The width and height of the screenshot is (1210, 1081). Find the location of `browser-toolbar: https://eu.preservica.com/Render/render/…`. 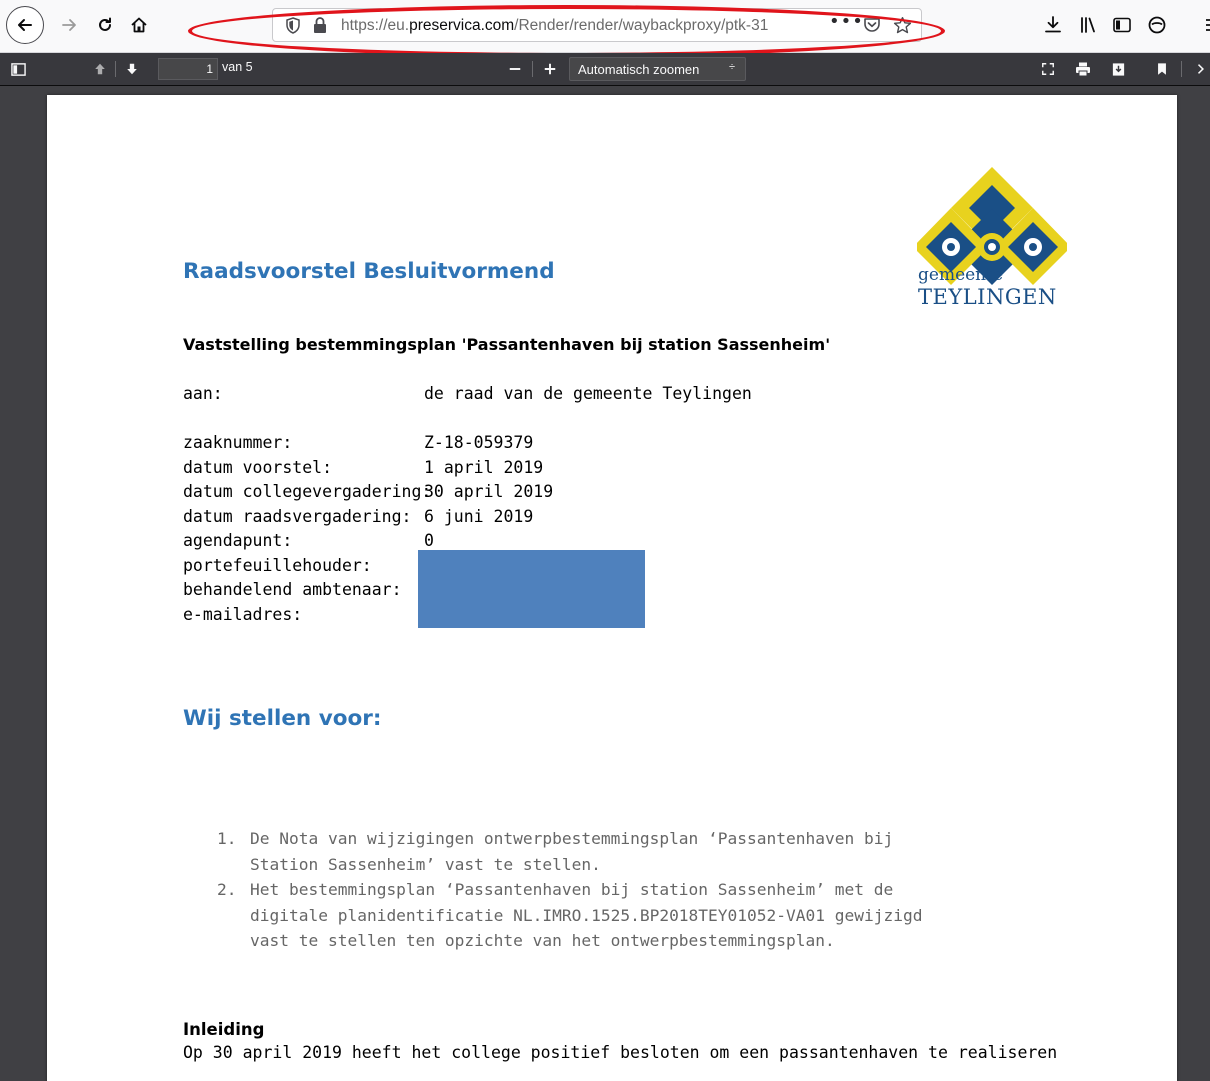

browser-toolbar: https://eu.preservica.com/Render/render/… is located at coordinates (605, 28).